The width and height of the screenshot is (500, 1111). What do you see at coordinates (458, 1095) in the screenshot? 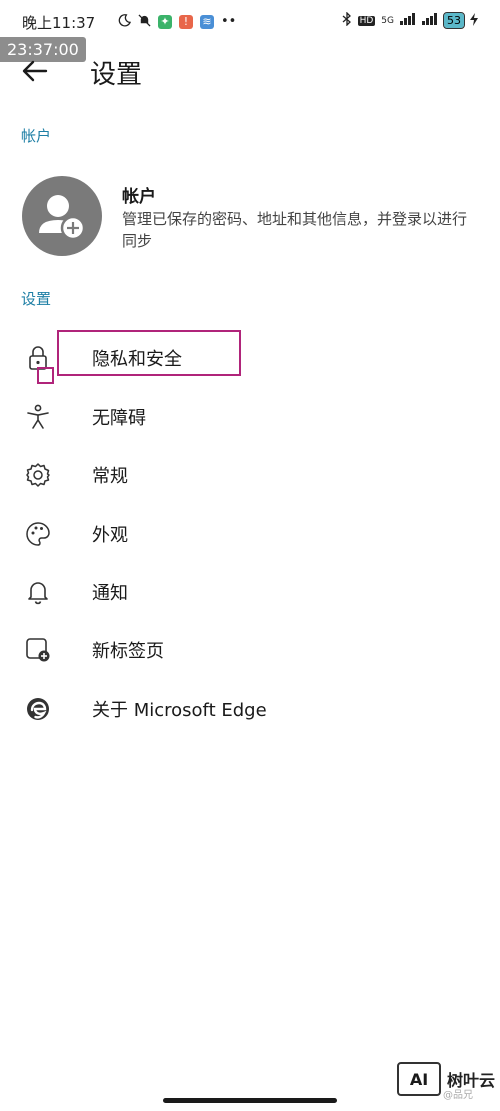
I see `watermark-subtext: @品兄` at bounding box center [458, 1095].